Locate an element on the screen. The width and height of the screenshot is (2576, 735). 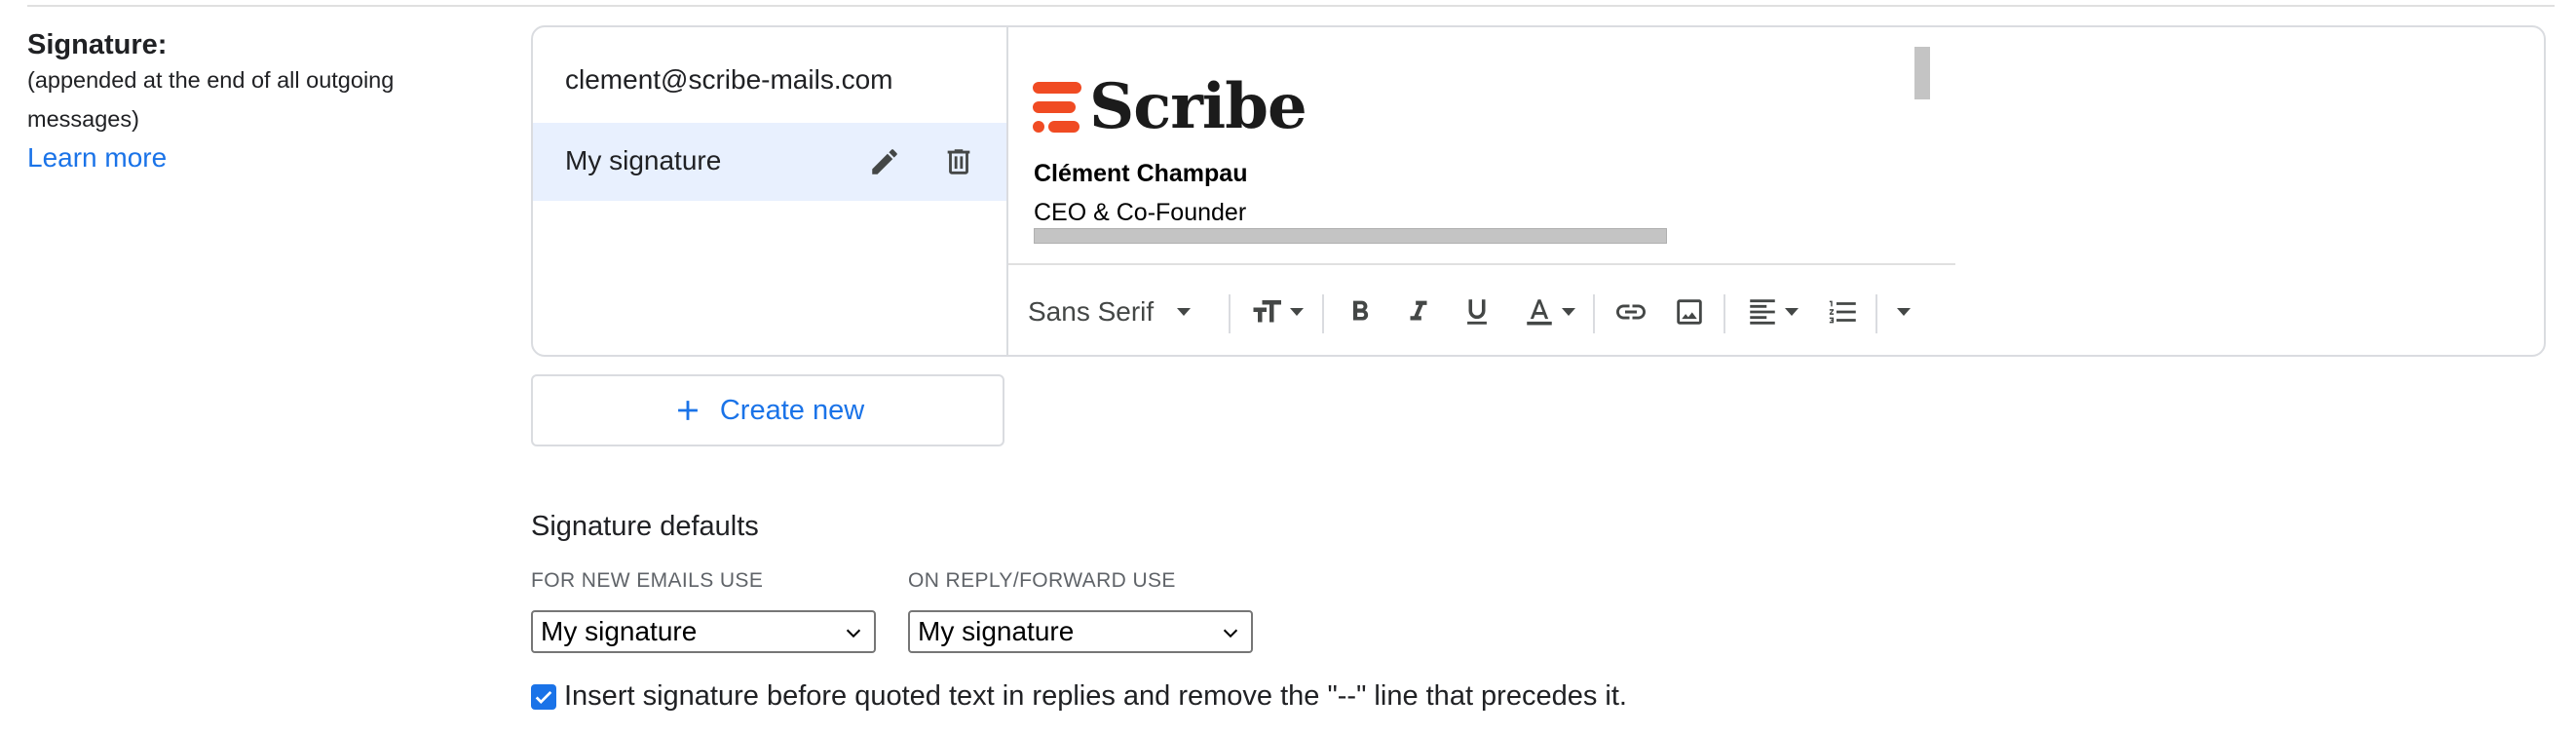
insert-before-quoted-checkbox is located at coordinates (543, 696).